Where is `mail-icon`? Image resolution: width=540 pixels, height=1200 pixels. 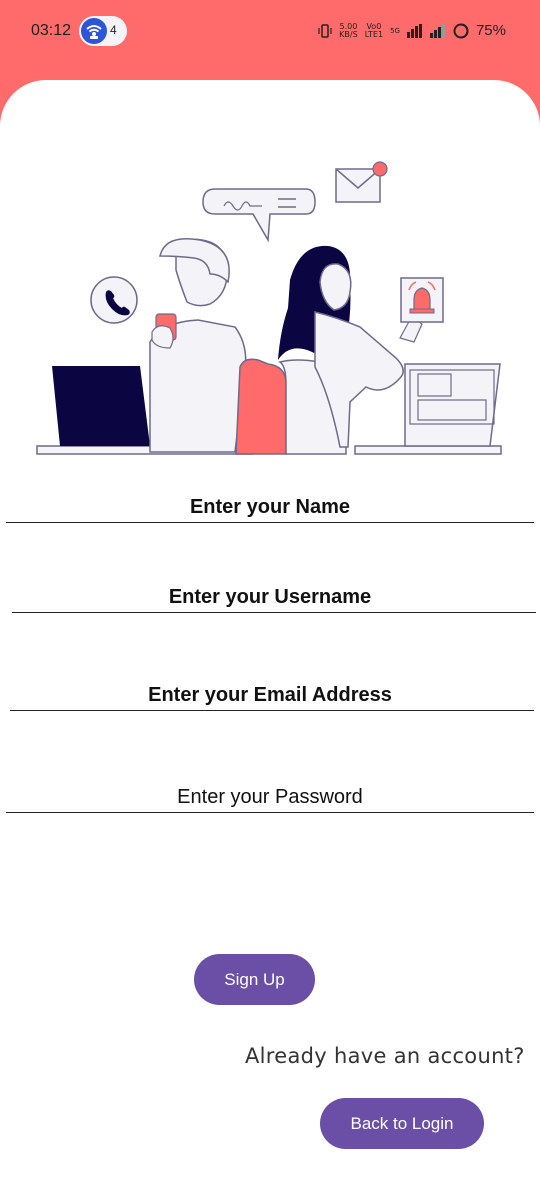
mail-icon is located at coordinates (361, 182).